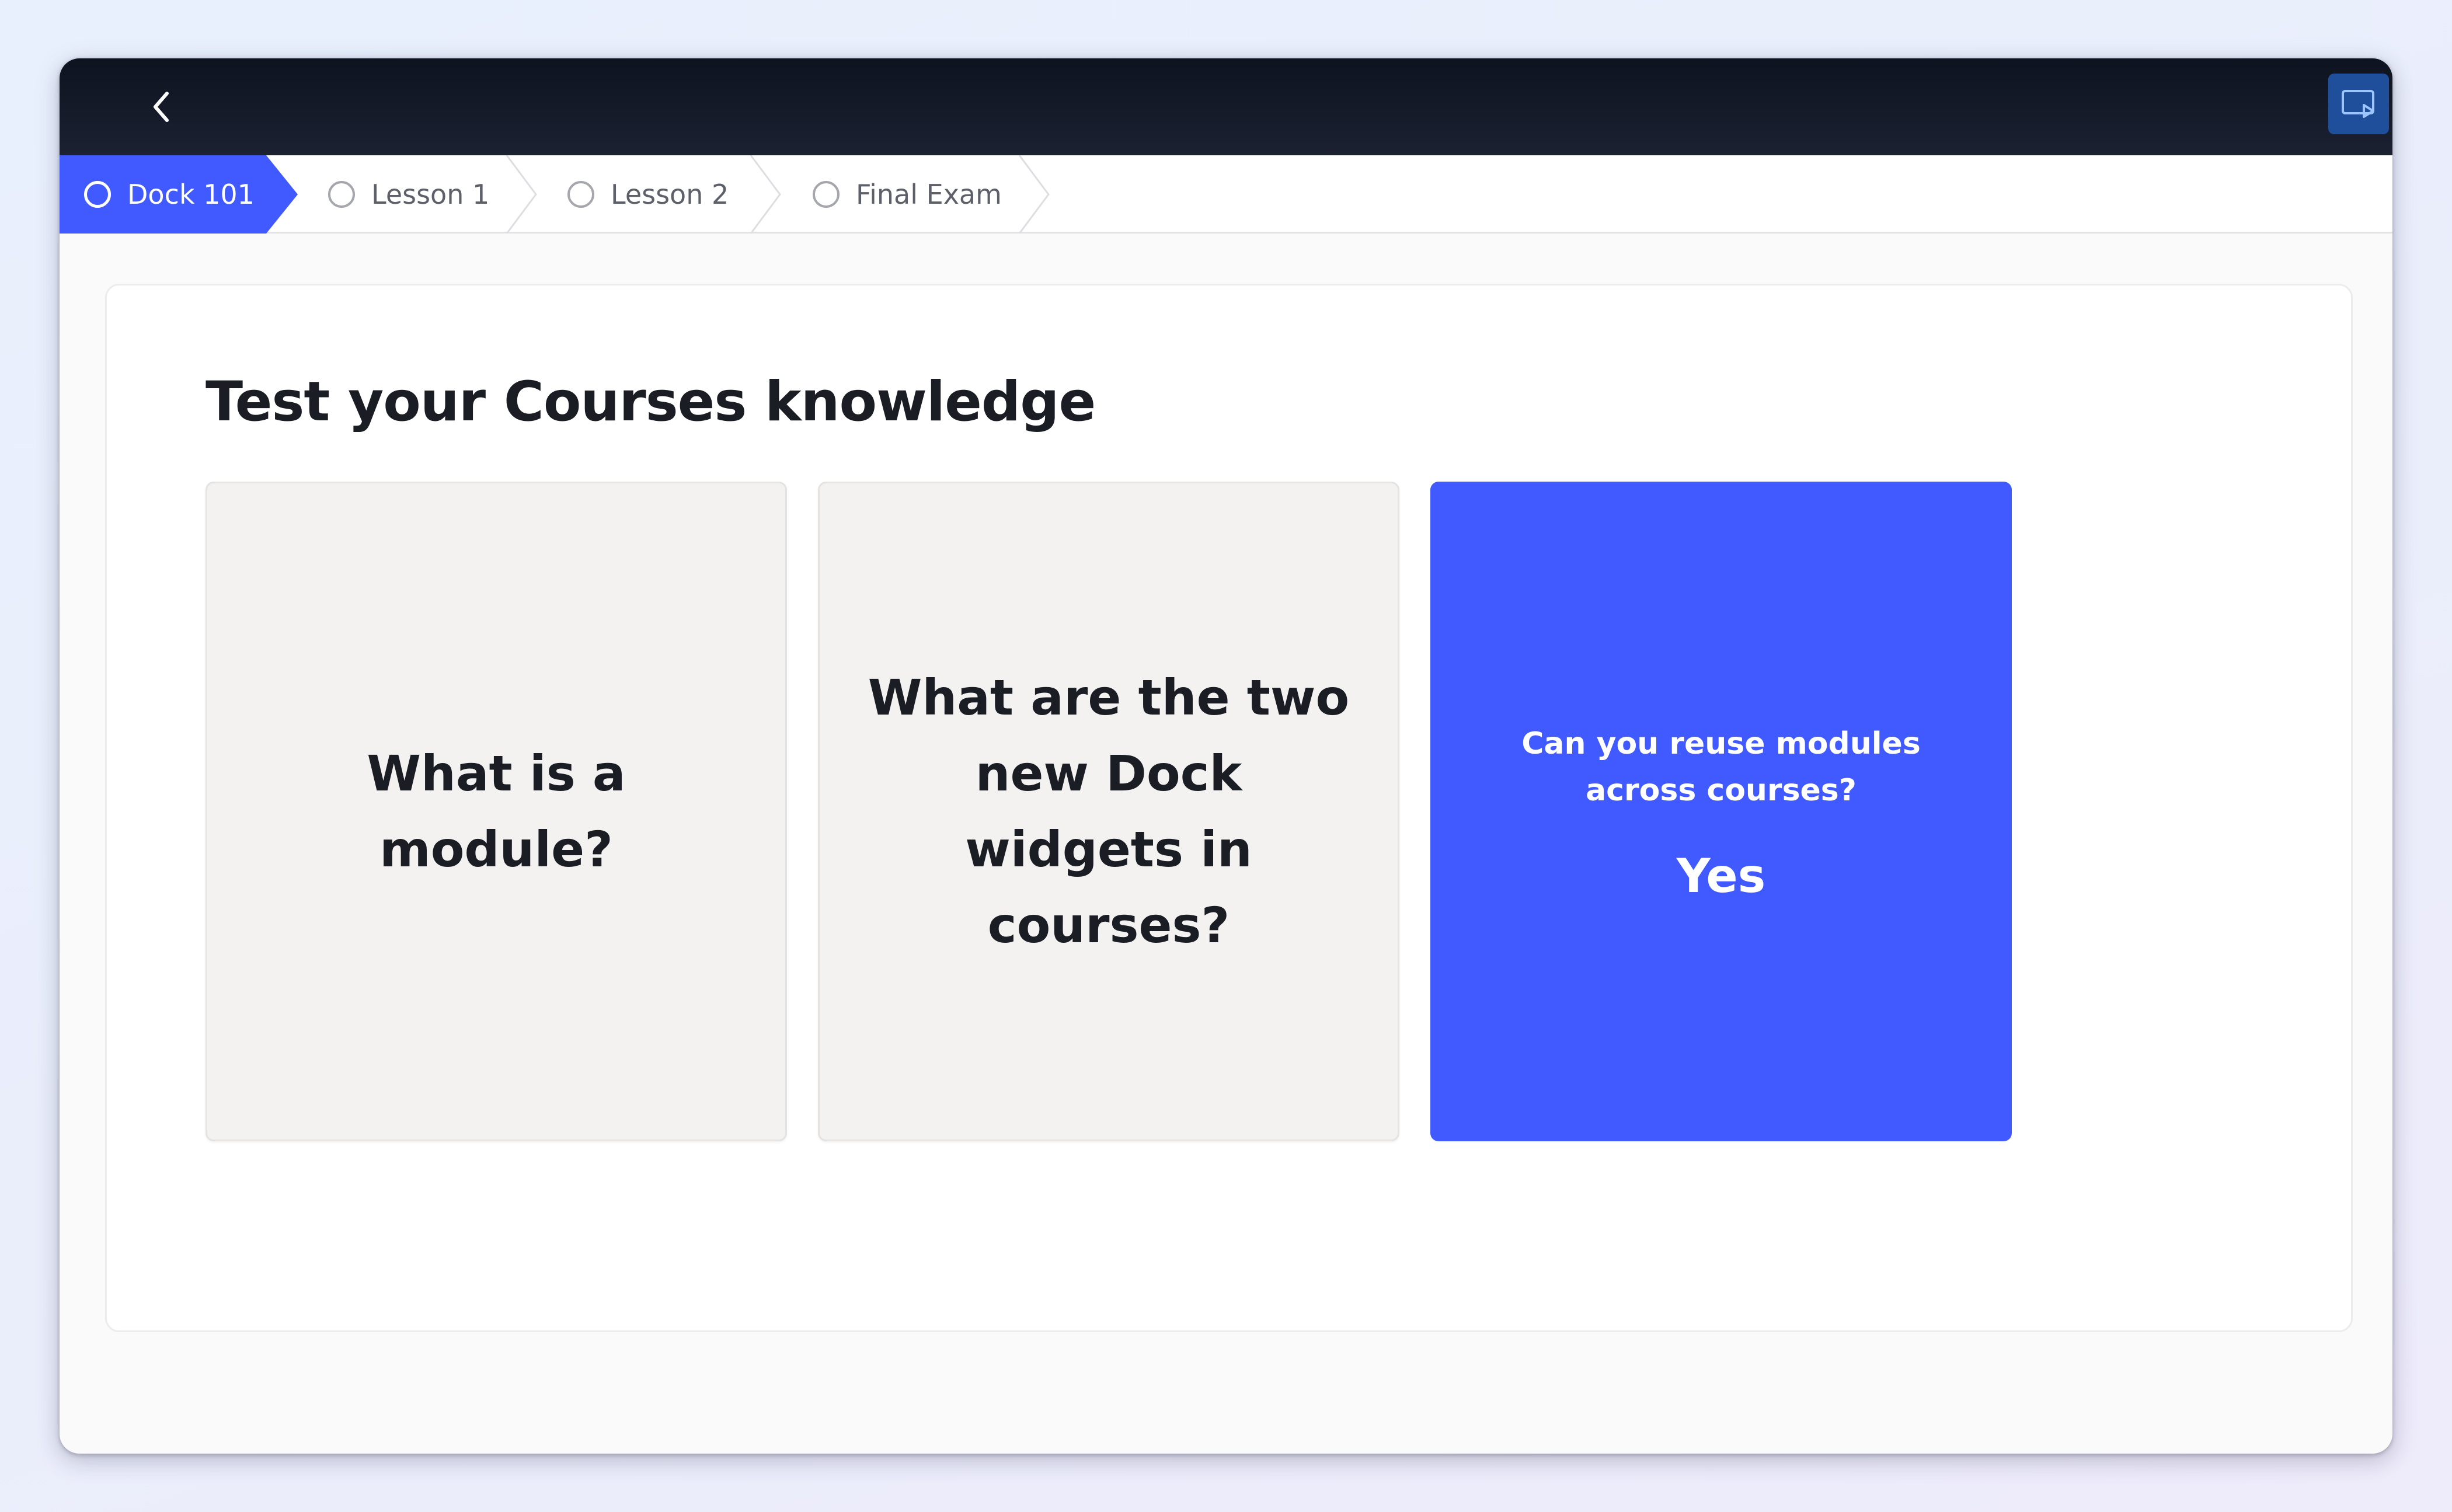  I want to click on step-label: Lesson 1, so click(430, 195).